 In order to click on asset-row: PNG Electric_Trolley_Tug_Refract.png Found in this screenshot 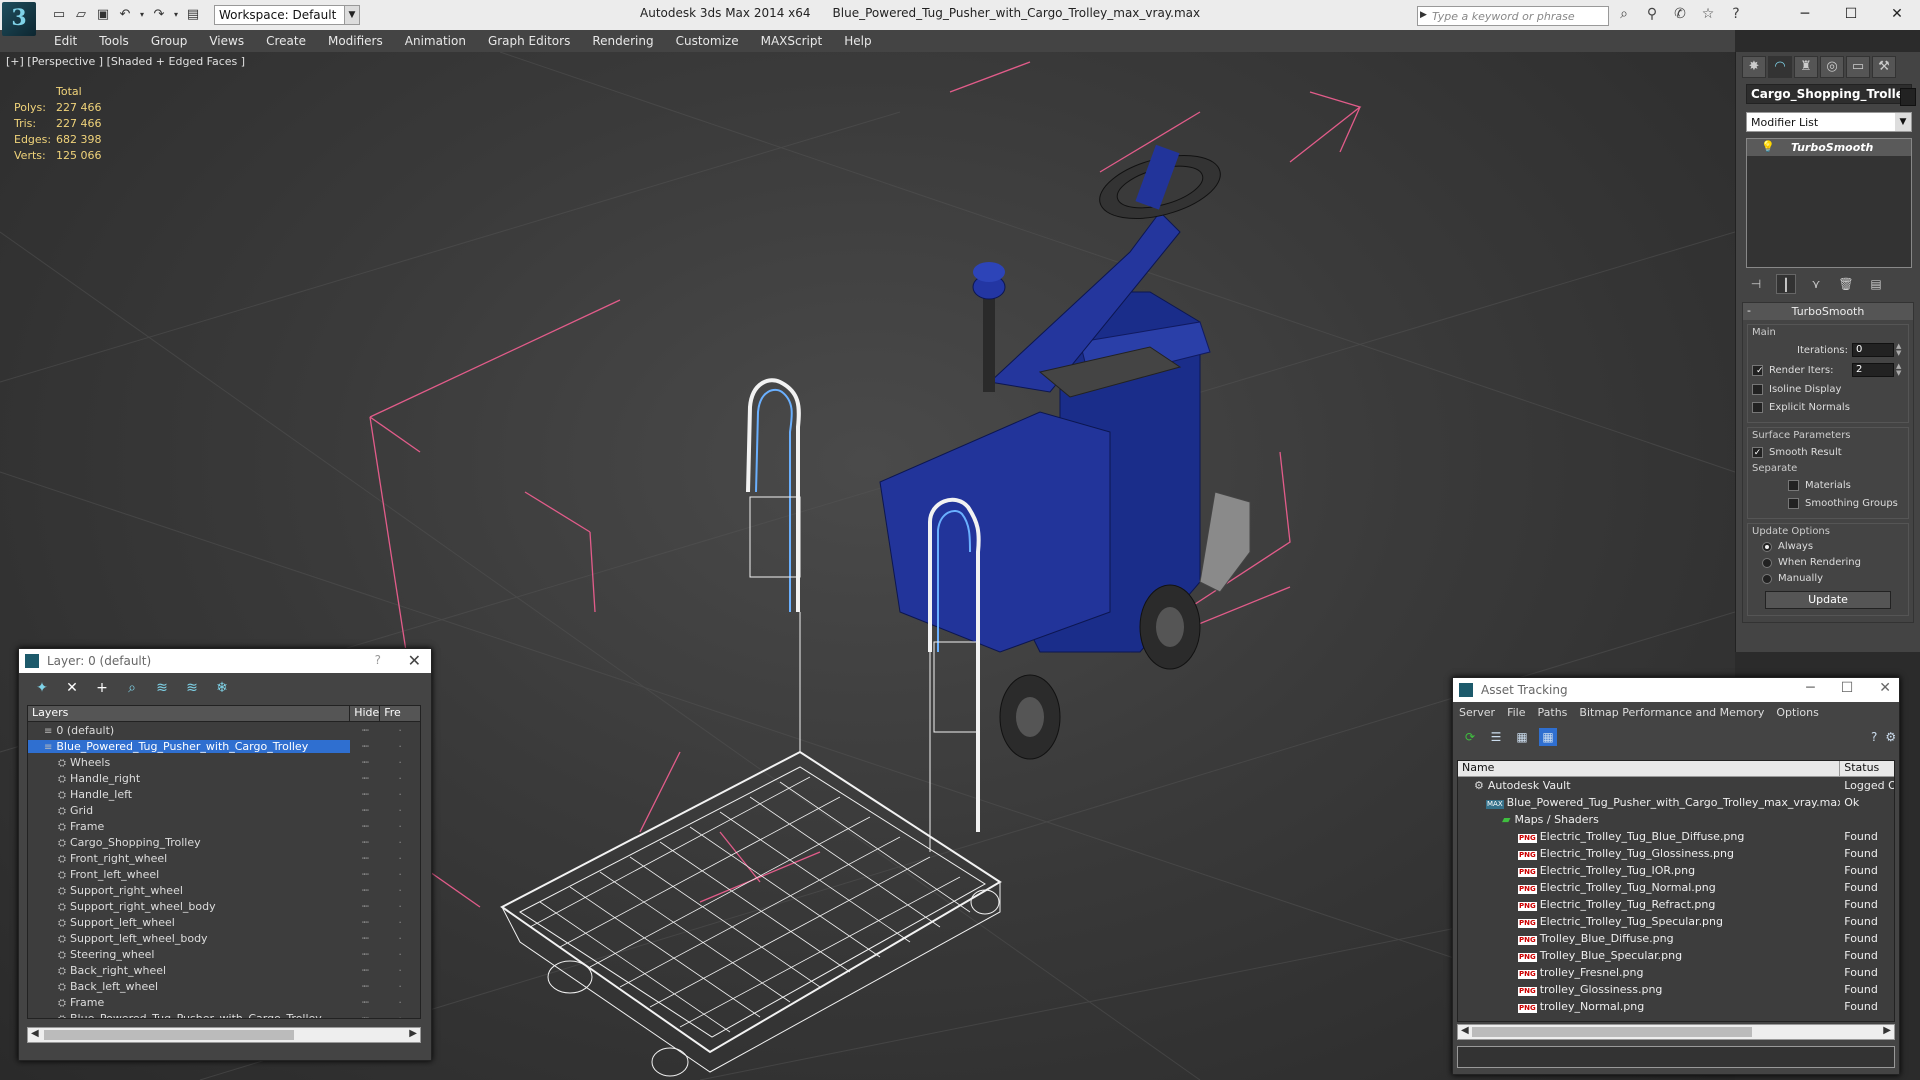, I will do `click(1676, 904)`.